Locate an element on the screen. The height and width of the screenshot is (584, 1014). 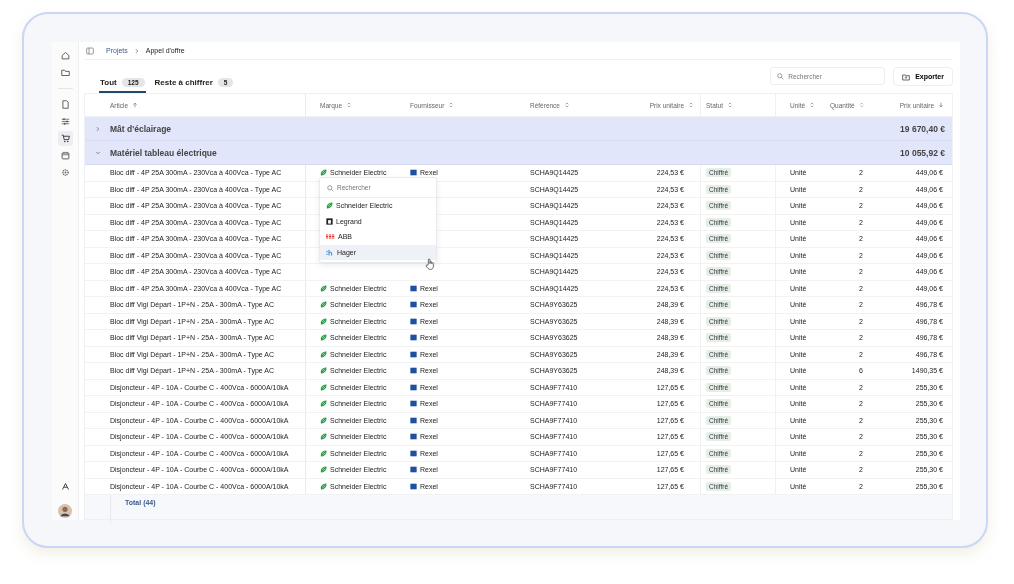
group-name: Matériel tableau électrique is located at coordinates (164, 152).